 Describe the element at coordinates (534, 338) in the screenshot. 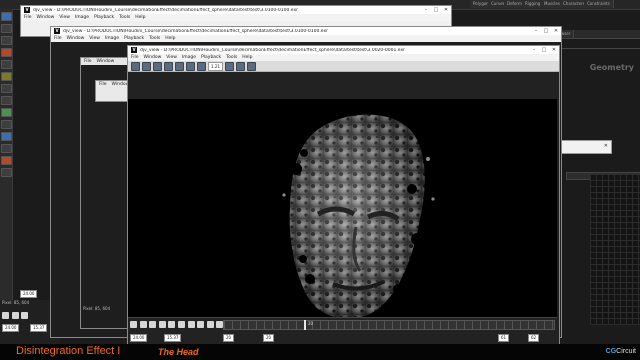

I see `last-frame-field: 62` at that location.